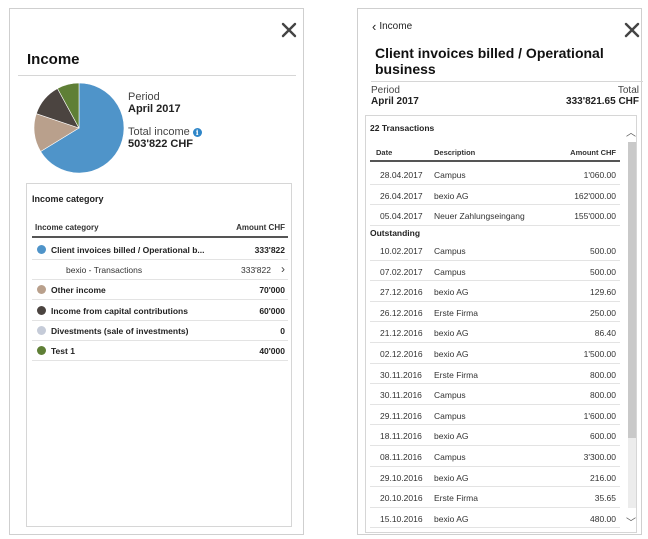 This screenshot has height=539, width=648. Describe the element at coordinates (272, 351) in the screenshot. I see `category-amount: 40'000` at that location.